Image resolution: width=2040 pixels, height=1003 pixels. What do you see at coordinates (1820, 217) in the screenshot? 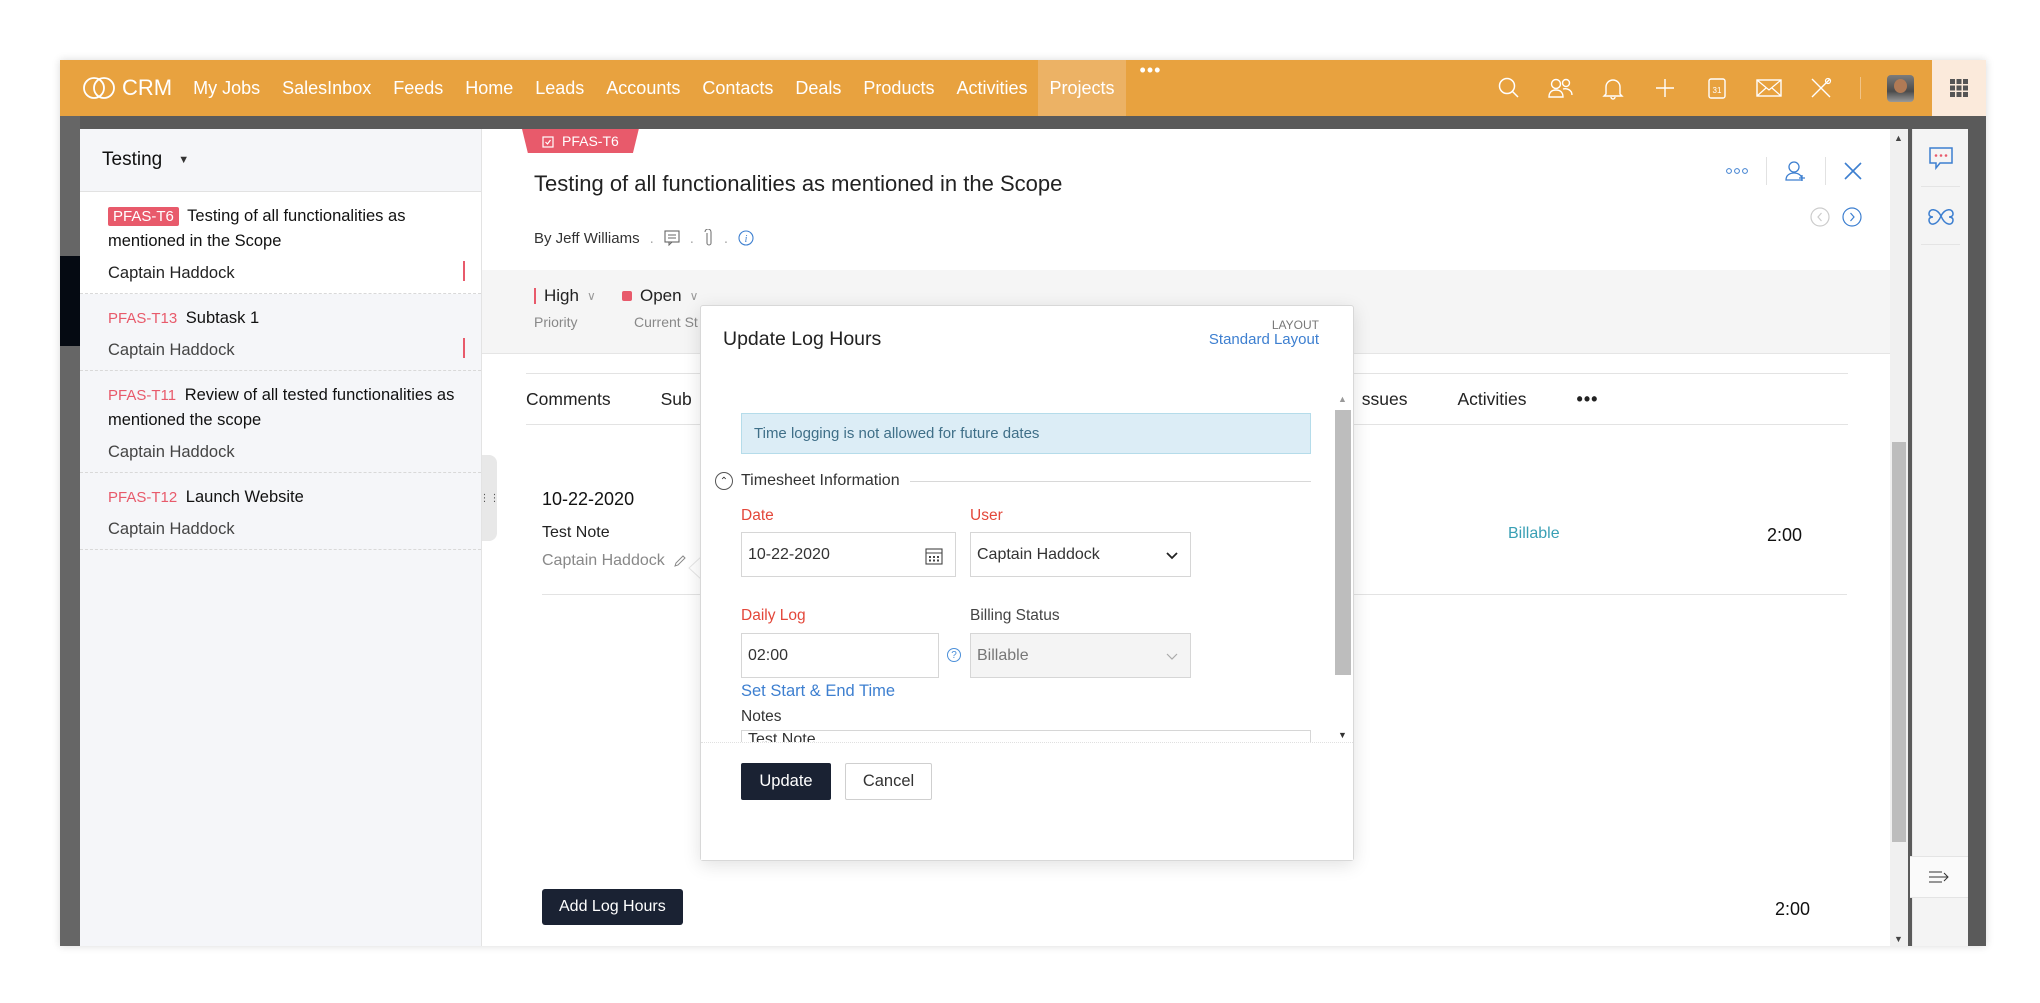
I see `previous-record-icon` at bounding box center [1820, 217].